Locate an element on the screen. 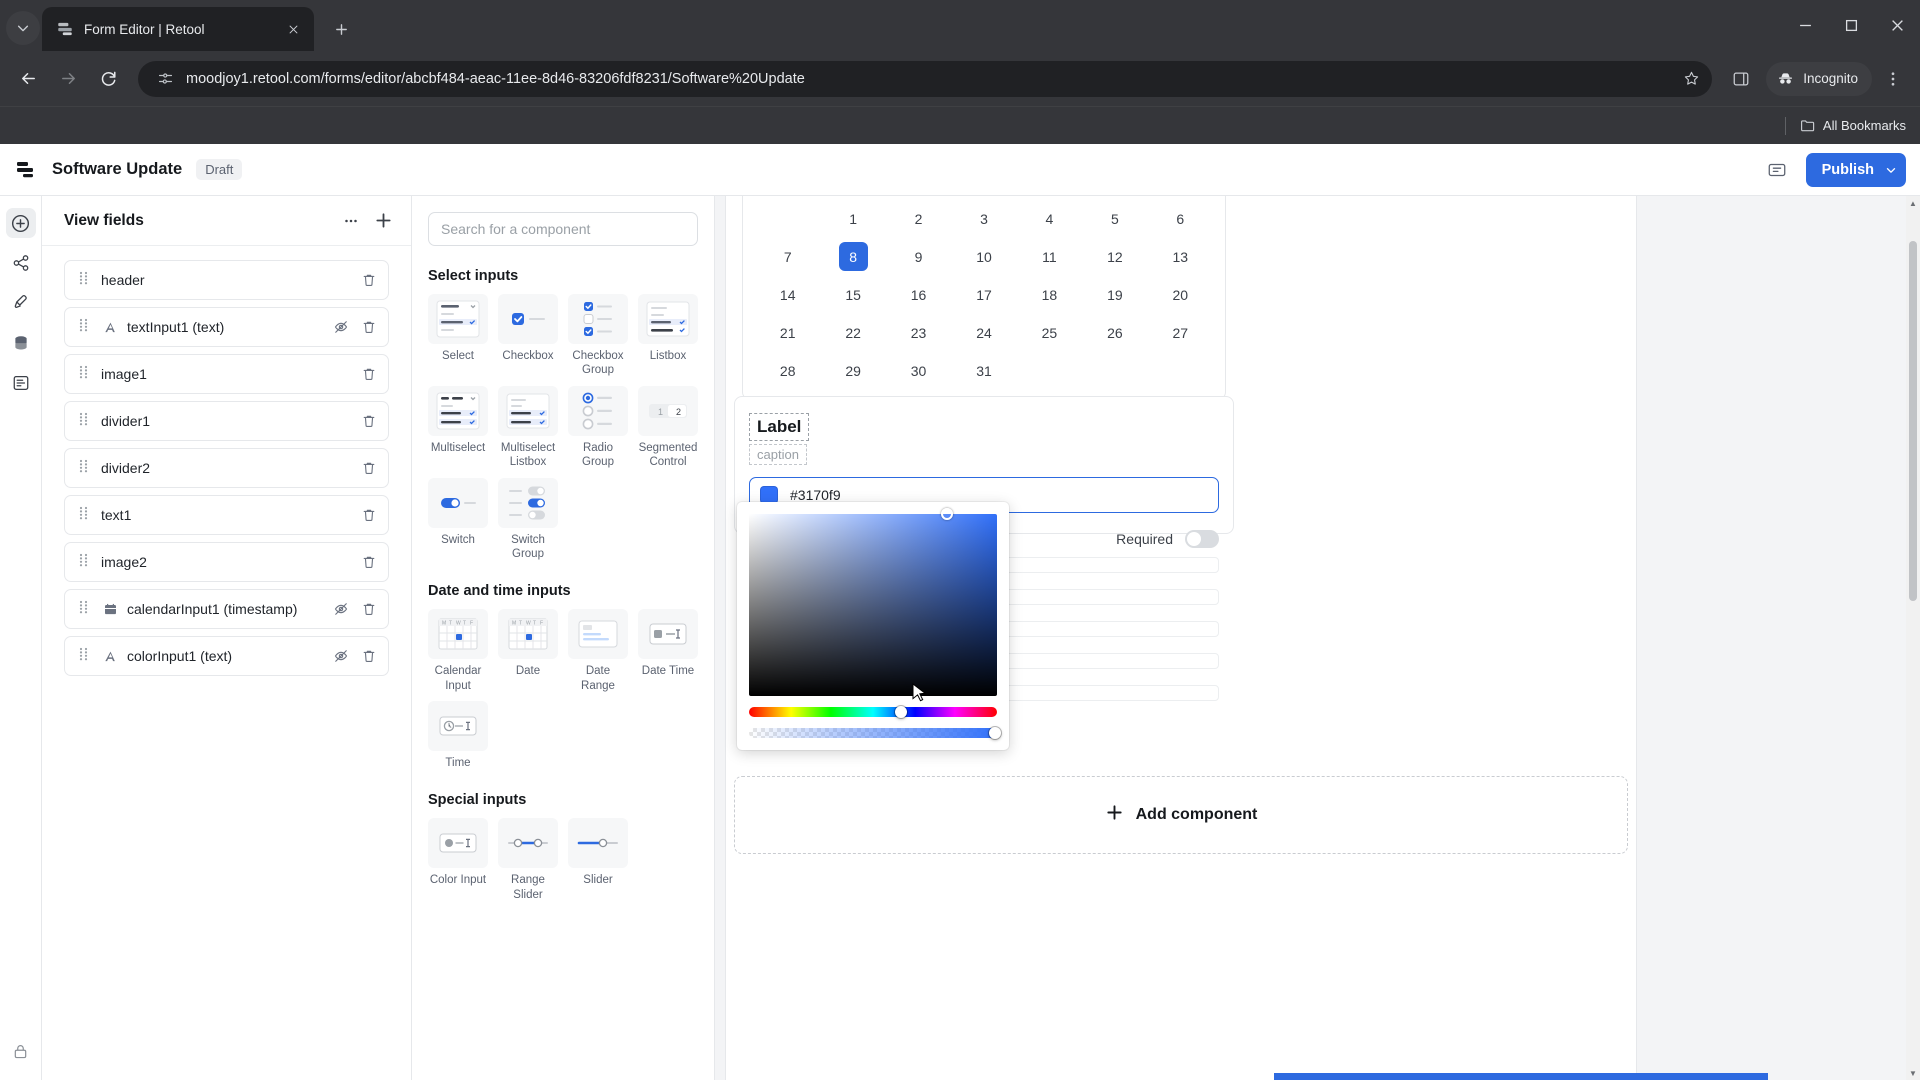 This screenshot has height=1080, width=1920. calendar-cell: 16 is located at coordinates (918, 294).